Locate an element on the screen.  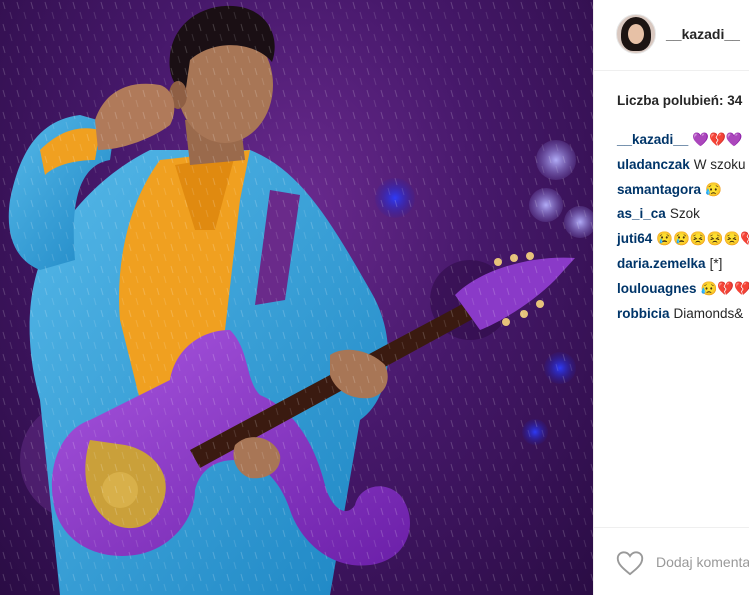
comment-item: robbicia Diamonds& is located at coordinates (683, 317).